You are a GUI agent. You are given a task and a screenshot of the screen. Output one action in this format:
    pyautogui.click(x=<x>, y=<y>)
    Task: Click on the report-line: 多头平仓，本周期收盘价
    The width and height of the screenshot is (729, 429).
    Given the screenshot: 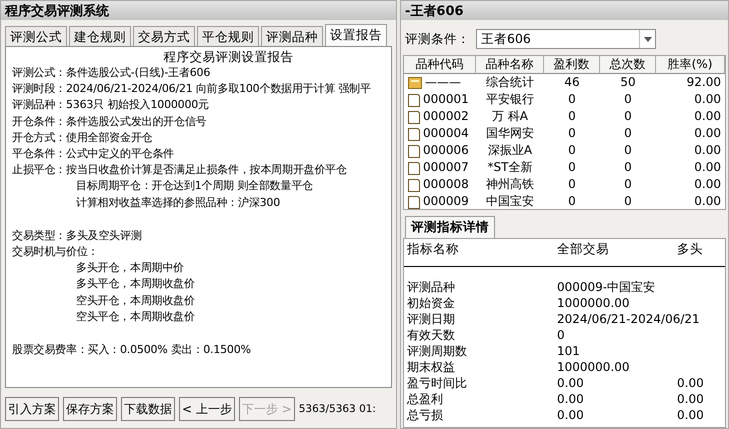 What is the action you would take?
    pyautogui.click(x=135, y=284)
    